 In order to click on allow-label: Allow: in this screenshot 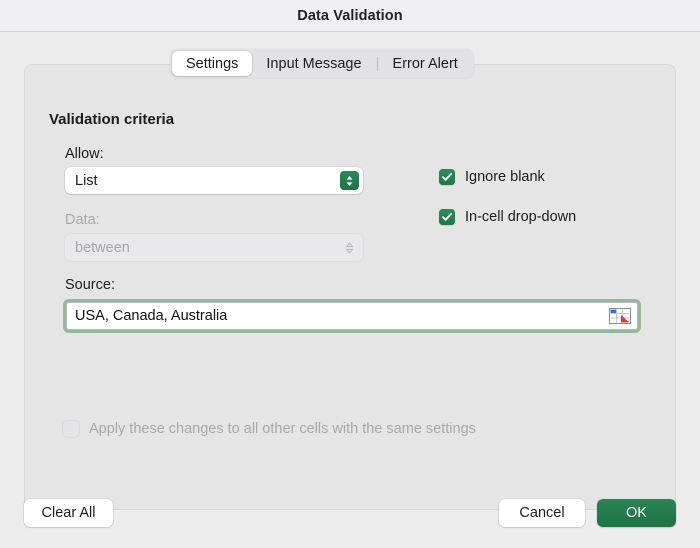, I will do `click(84, 154)`.